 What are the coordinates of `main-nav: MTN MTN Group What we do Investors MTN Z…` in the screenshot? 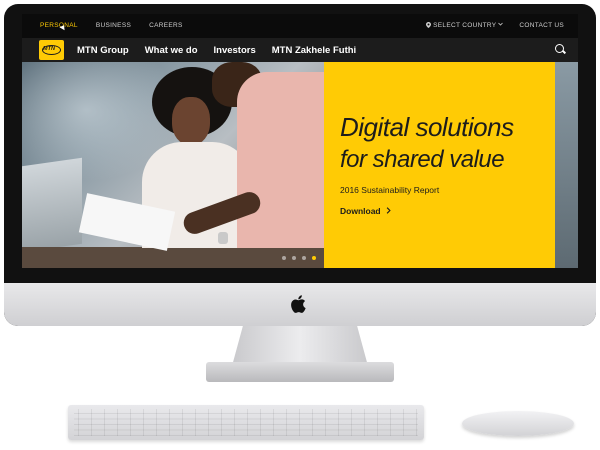 It's located at (300, 50).